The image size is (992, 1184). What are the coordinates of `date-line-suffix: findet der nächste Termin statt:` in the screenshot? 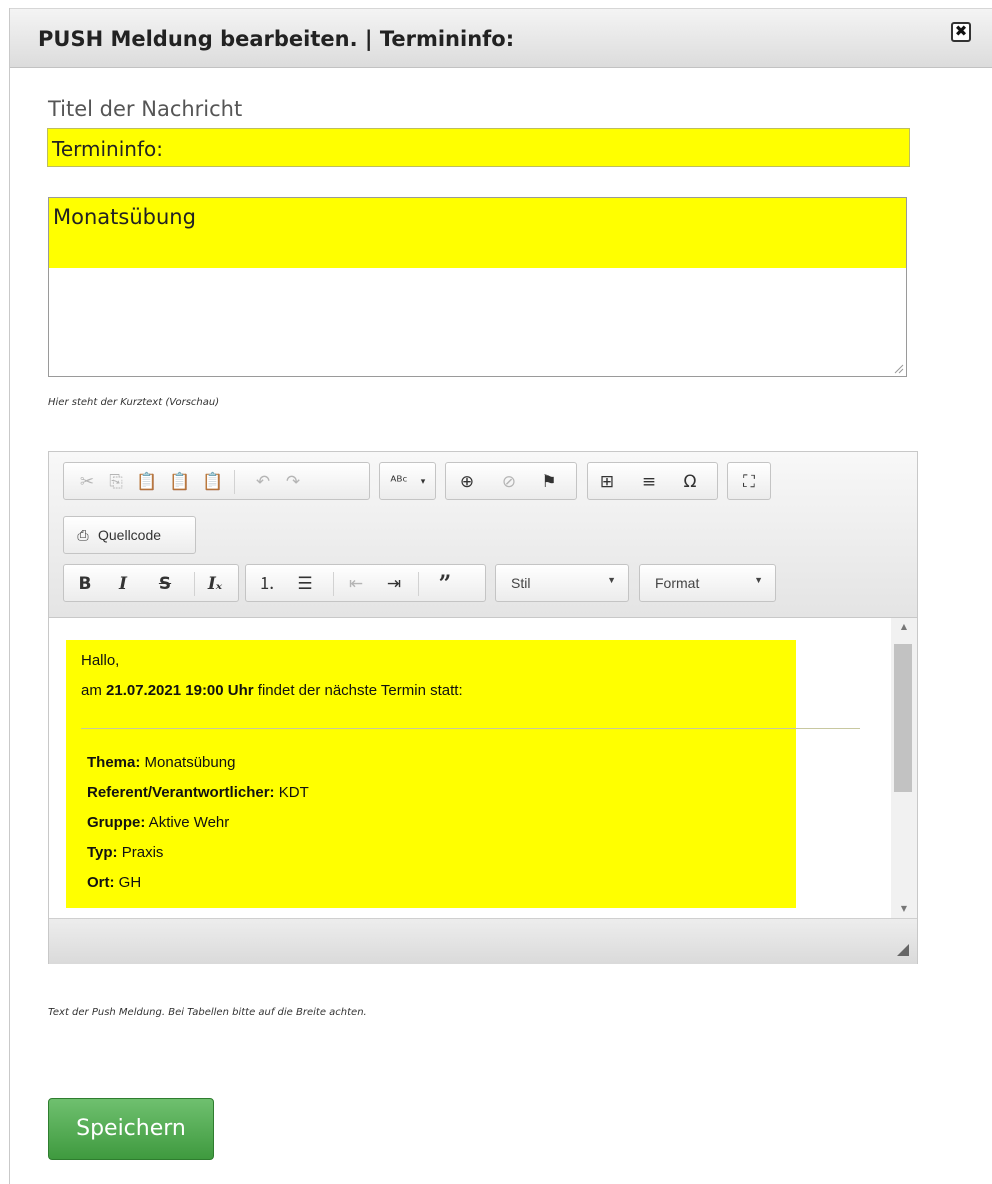 It's located at (358, 690).